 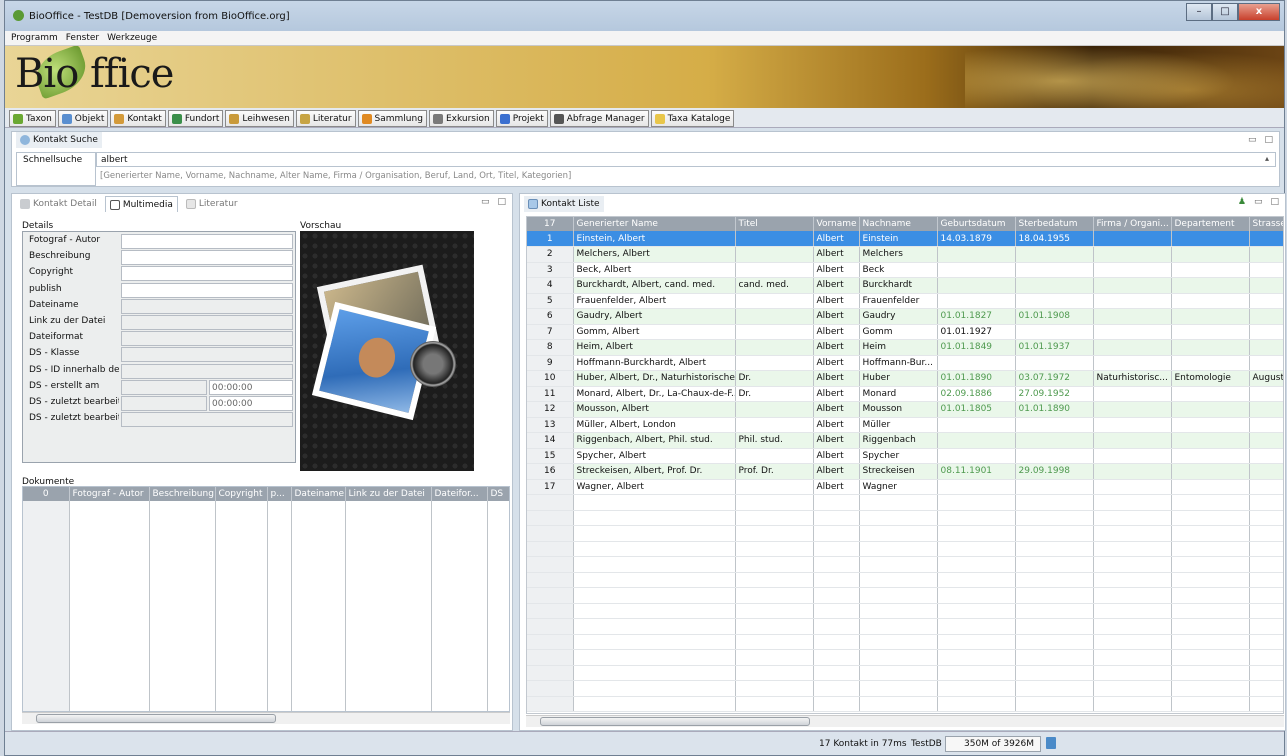 I want to click on tab-literatur: Literatur, so click(x=212, y=204).